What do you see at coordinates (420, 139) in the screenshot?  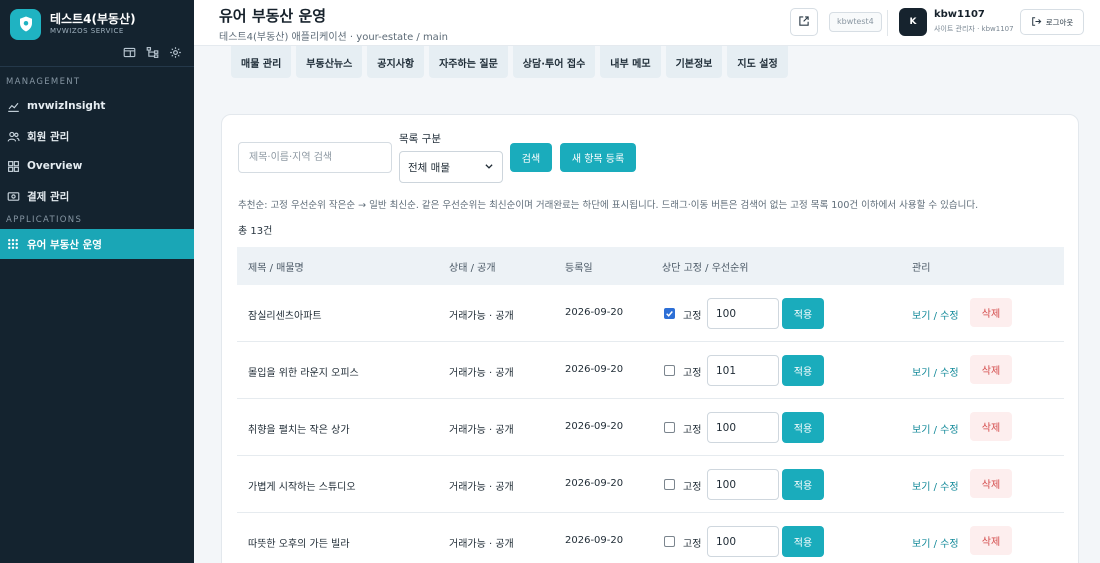 I see `category-label: 목록 구분` at bounding box center [420, 139].